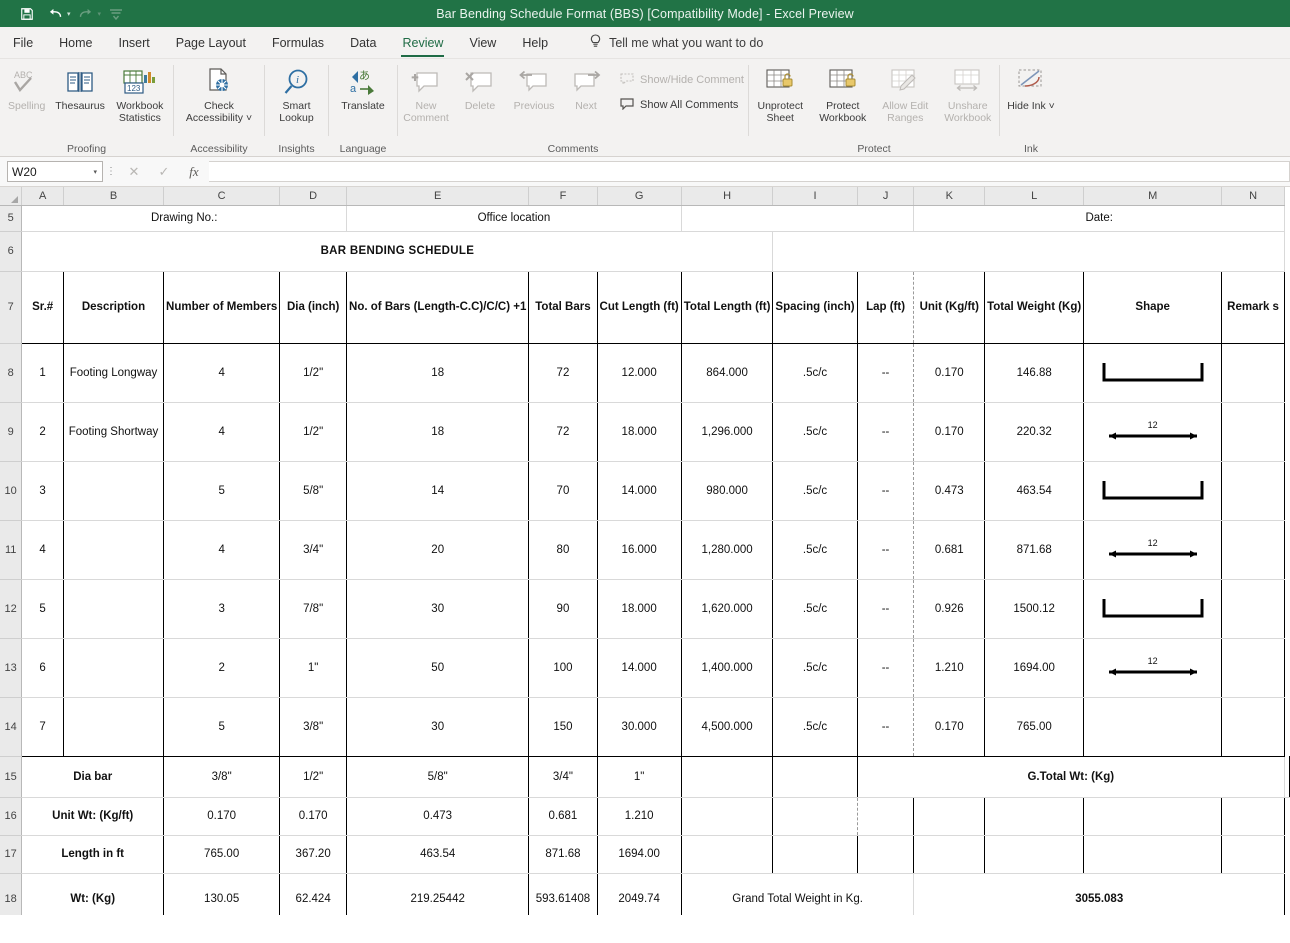  I want to click on cell-row16-blank-m, so click(1153, 816).